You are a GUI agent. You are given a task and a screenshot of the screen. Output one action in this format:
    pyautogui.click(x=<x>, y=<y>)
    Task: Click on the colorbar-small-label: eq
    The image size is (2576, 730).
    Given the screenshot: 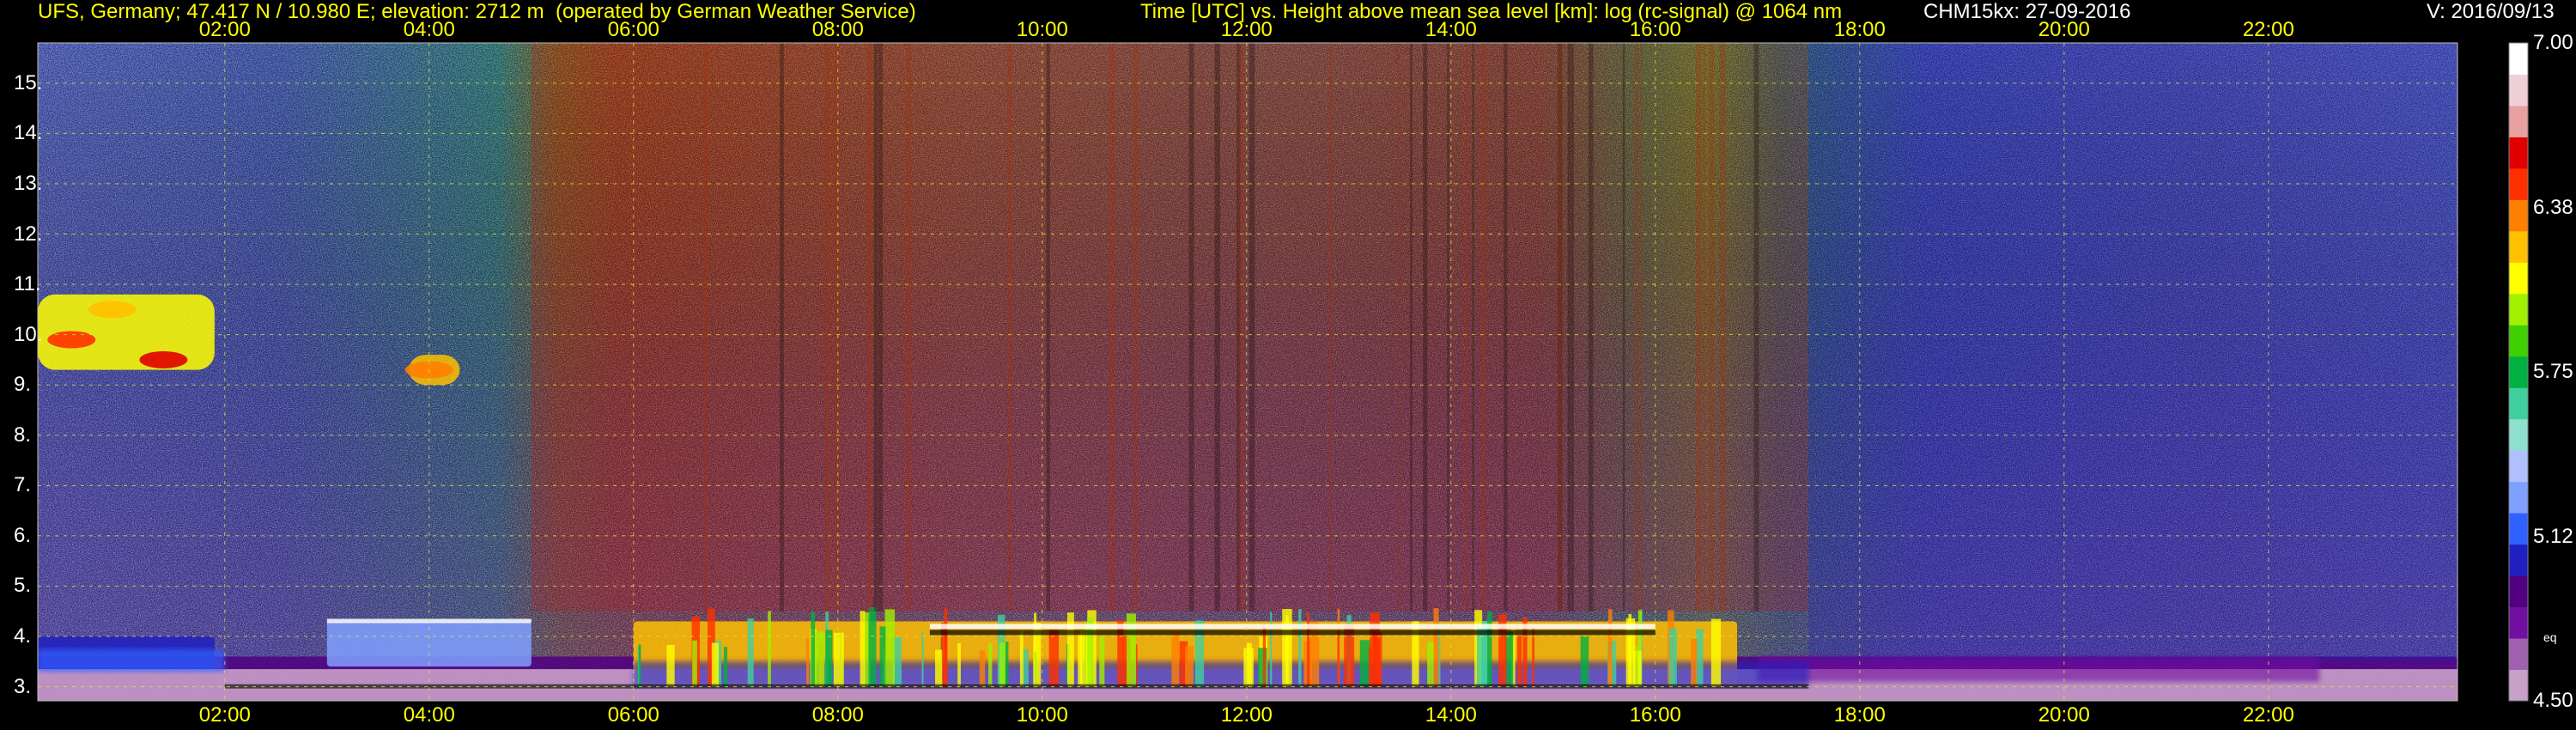 What is the action you would take?
    pyautogui.click(x=2550, y=637)
    